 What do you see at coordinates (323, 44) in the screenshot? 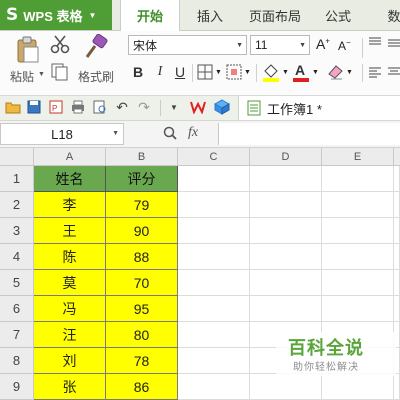
I see `increase-font-size-button: A+` at bounding box center [323, 44].